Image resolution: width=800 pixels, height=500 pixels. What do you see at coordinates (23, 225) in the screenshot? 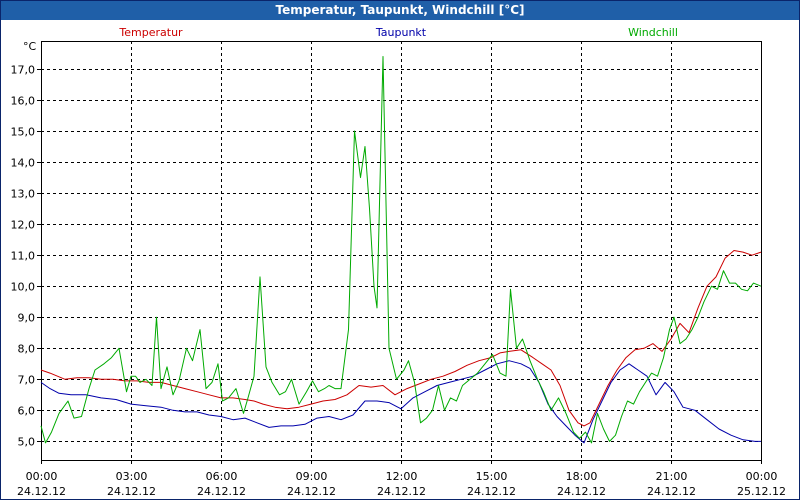
I see `y-tick-label: 12,0` at bounding box center [23, 225].